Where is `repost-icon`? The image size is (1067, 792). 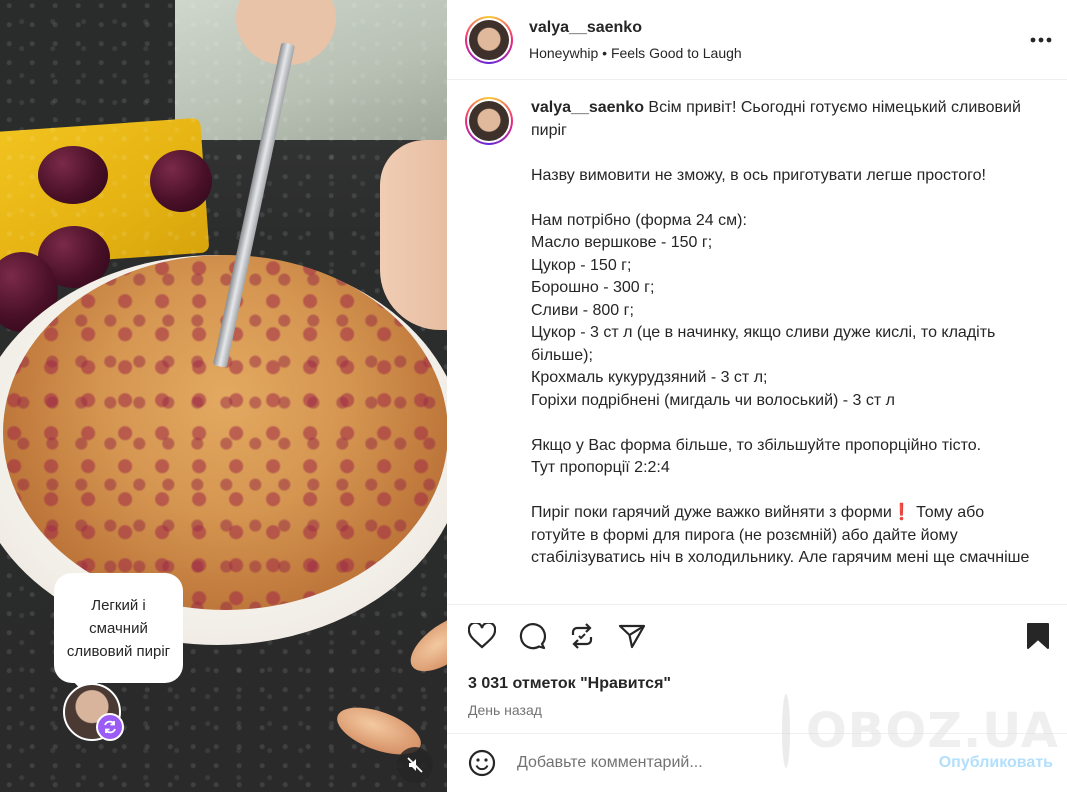 repost-icon is located at coordinates (582, 636).